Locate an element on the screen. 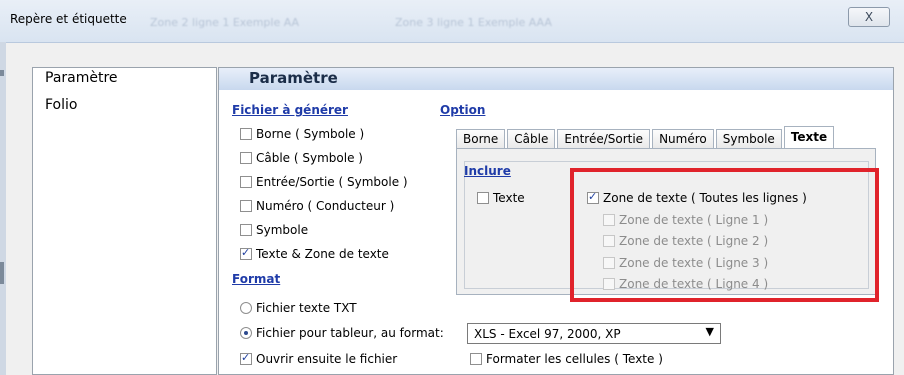  inclure-title: Inclure is located at coordinates (487, 171).